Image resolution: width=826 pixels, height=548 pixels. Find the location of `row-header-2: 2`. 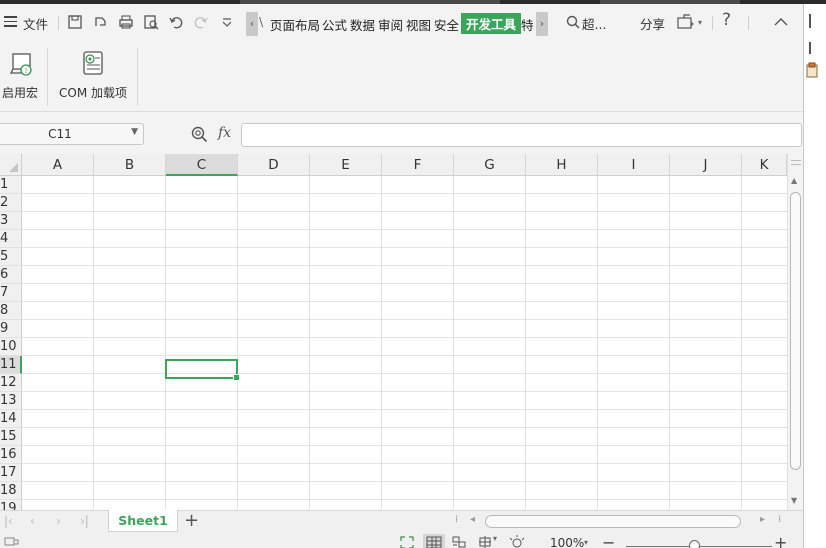

row-header-2: 2 is located at coordinates (11, 203).